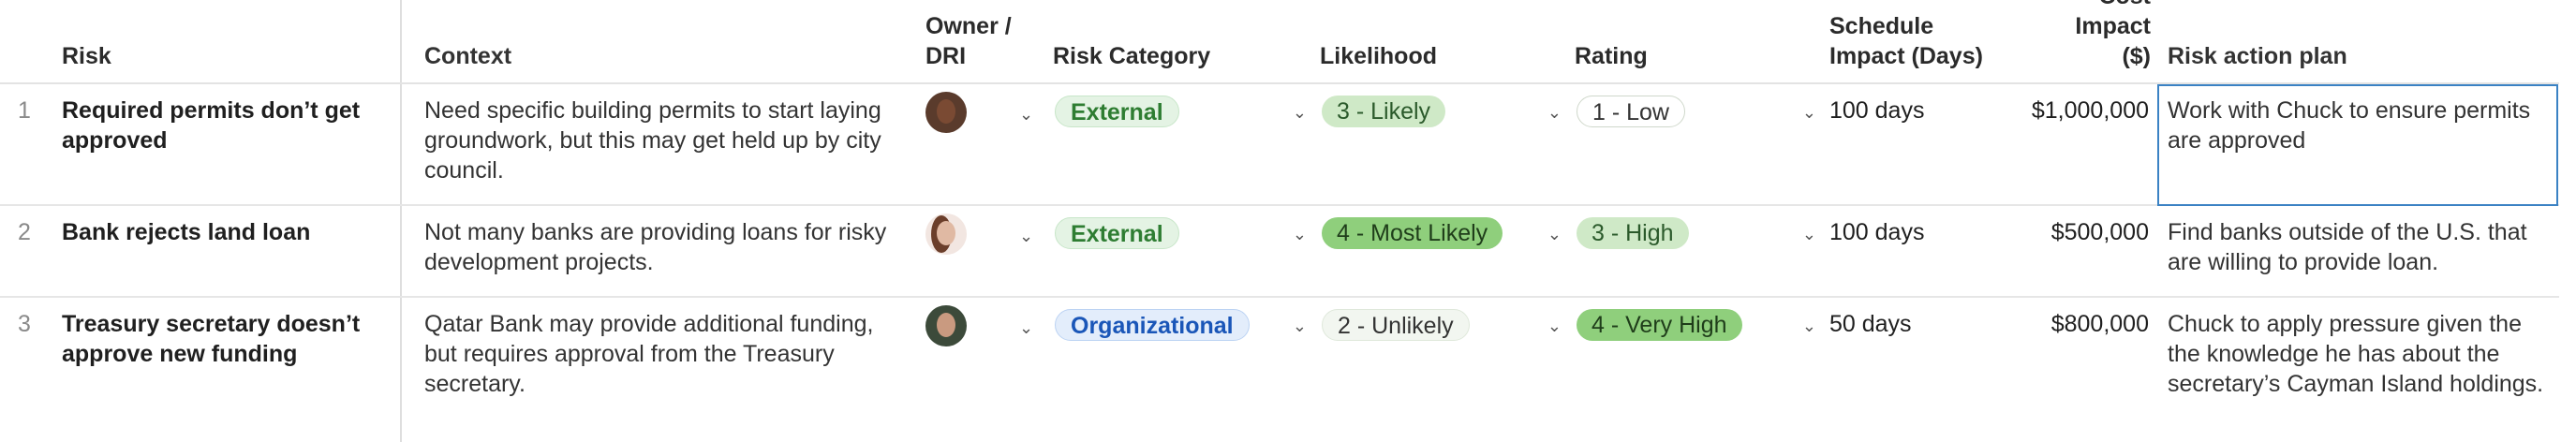 This screenshot has height=442, width=2576. What do you see at coordinates (983, 41) in the screenshot?
I see `column-header-owner: Owner / DRI` at bounding box center [983, 41].